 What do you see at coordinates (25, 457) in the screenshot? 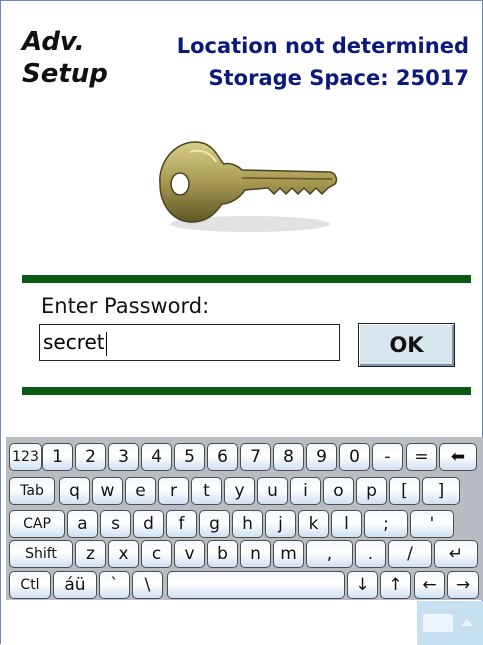
I see `key-123: 123` at bounding box center [25, 457].